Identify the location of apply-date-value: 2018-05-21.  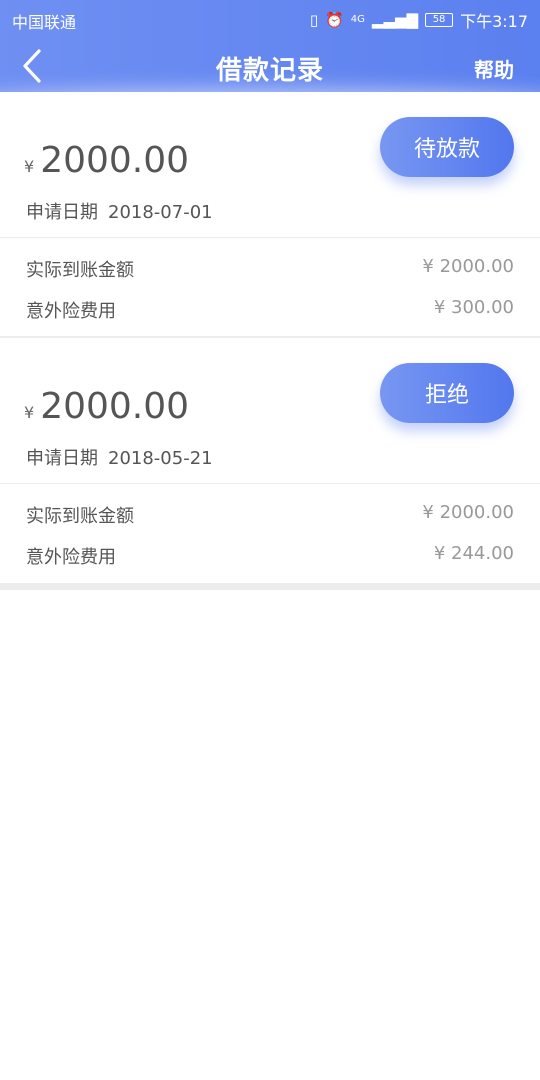
(160, 458).